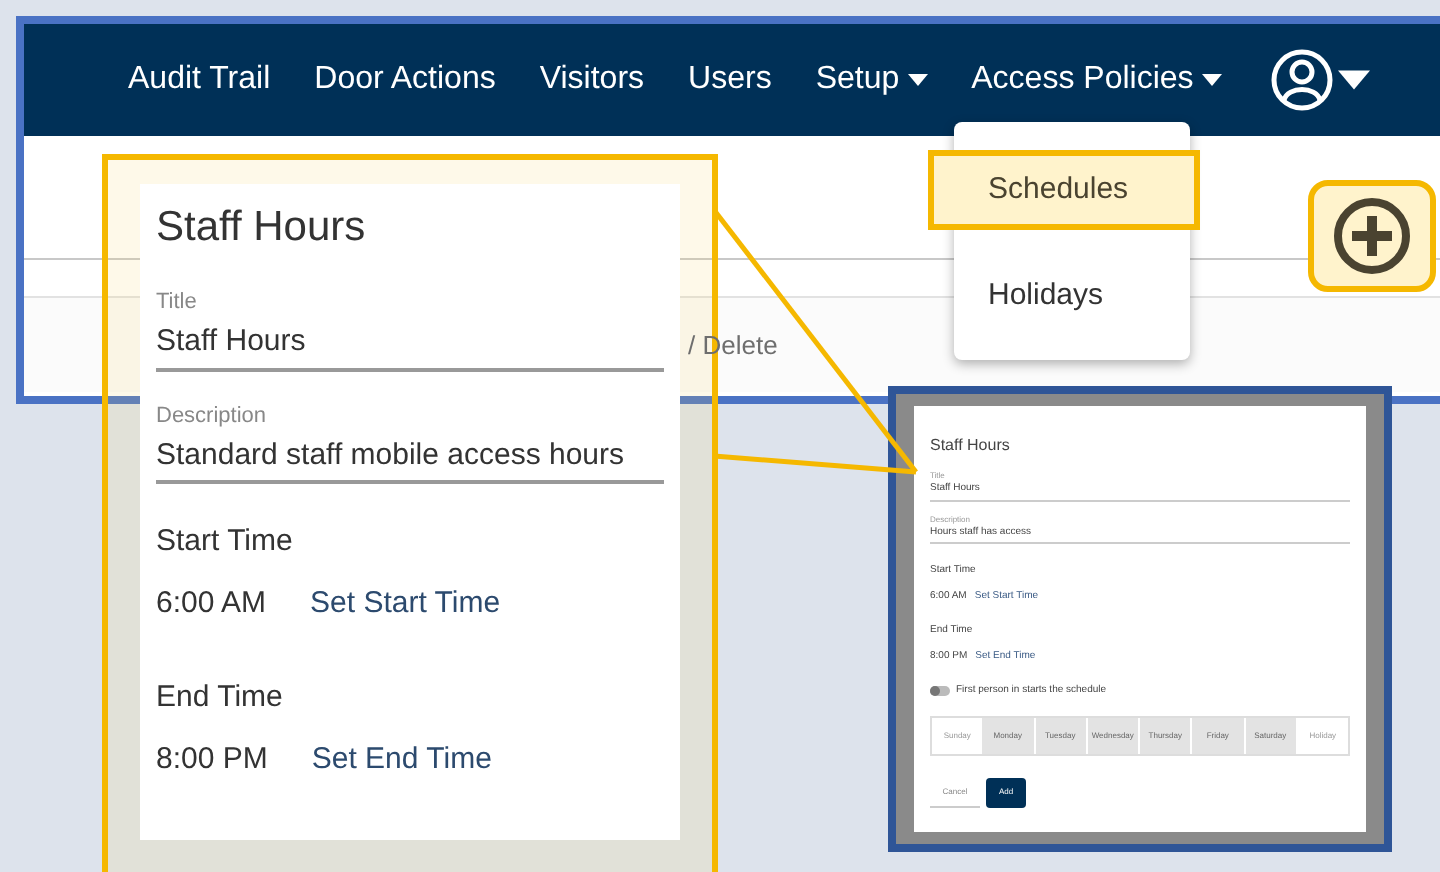  I want to click on nav-link: Visitors, so click(592, 80).